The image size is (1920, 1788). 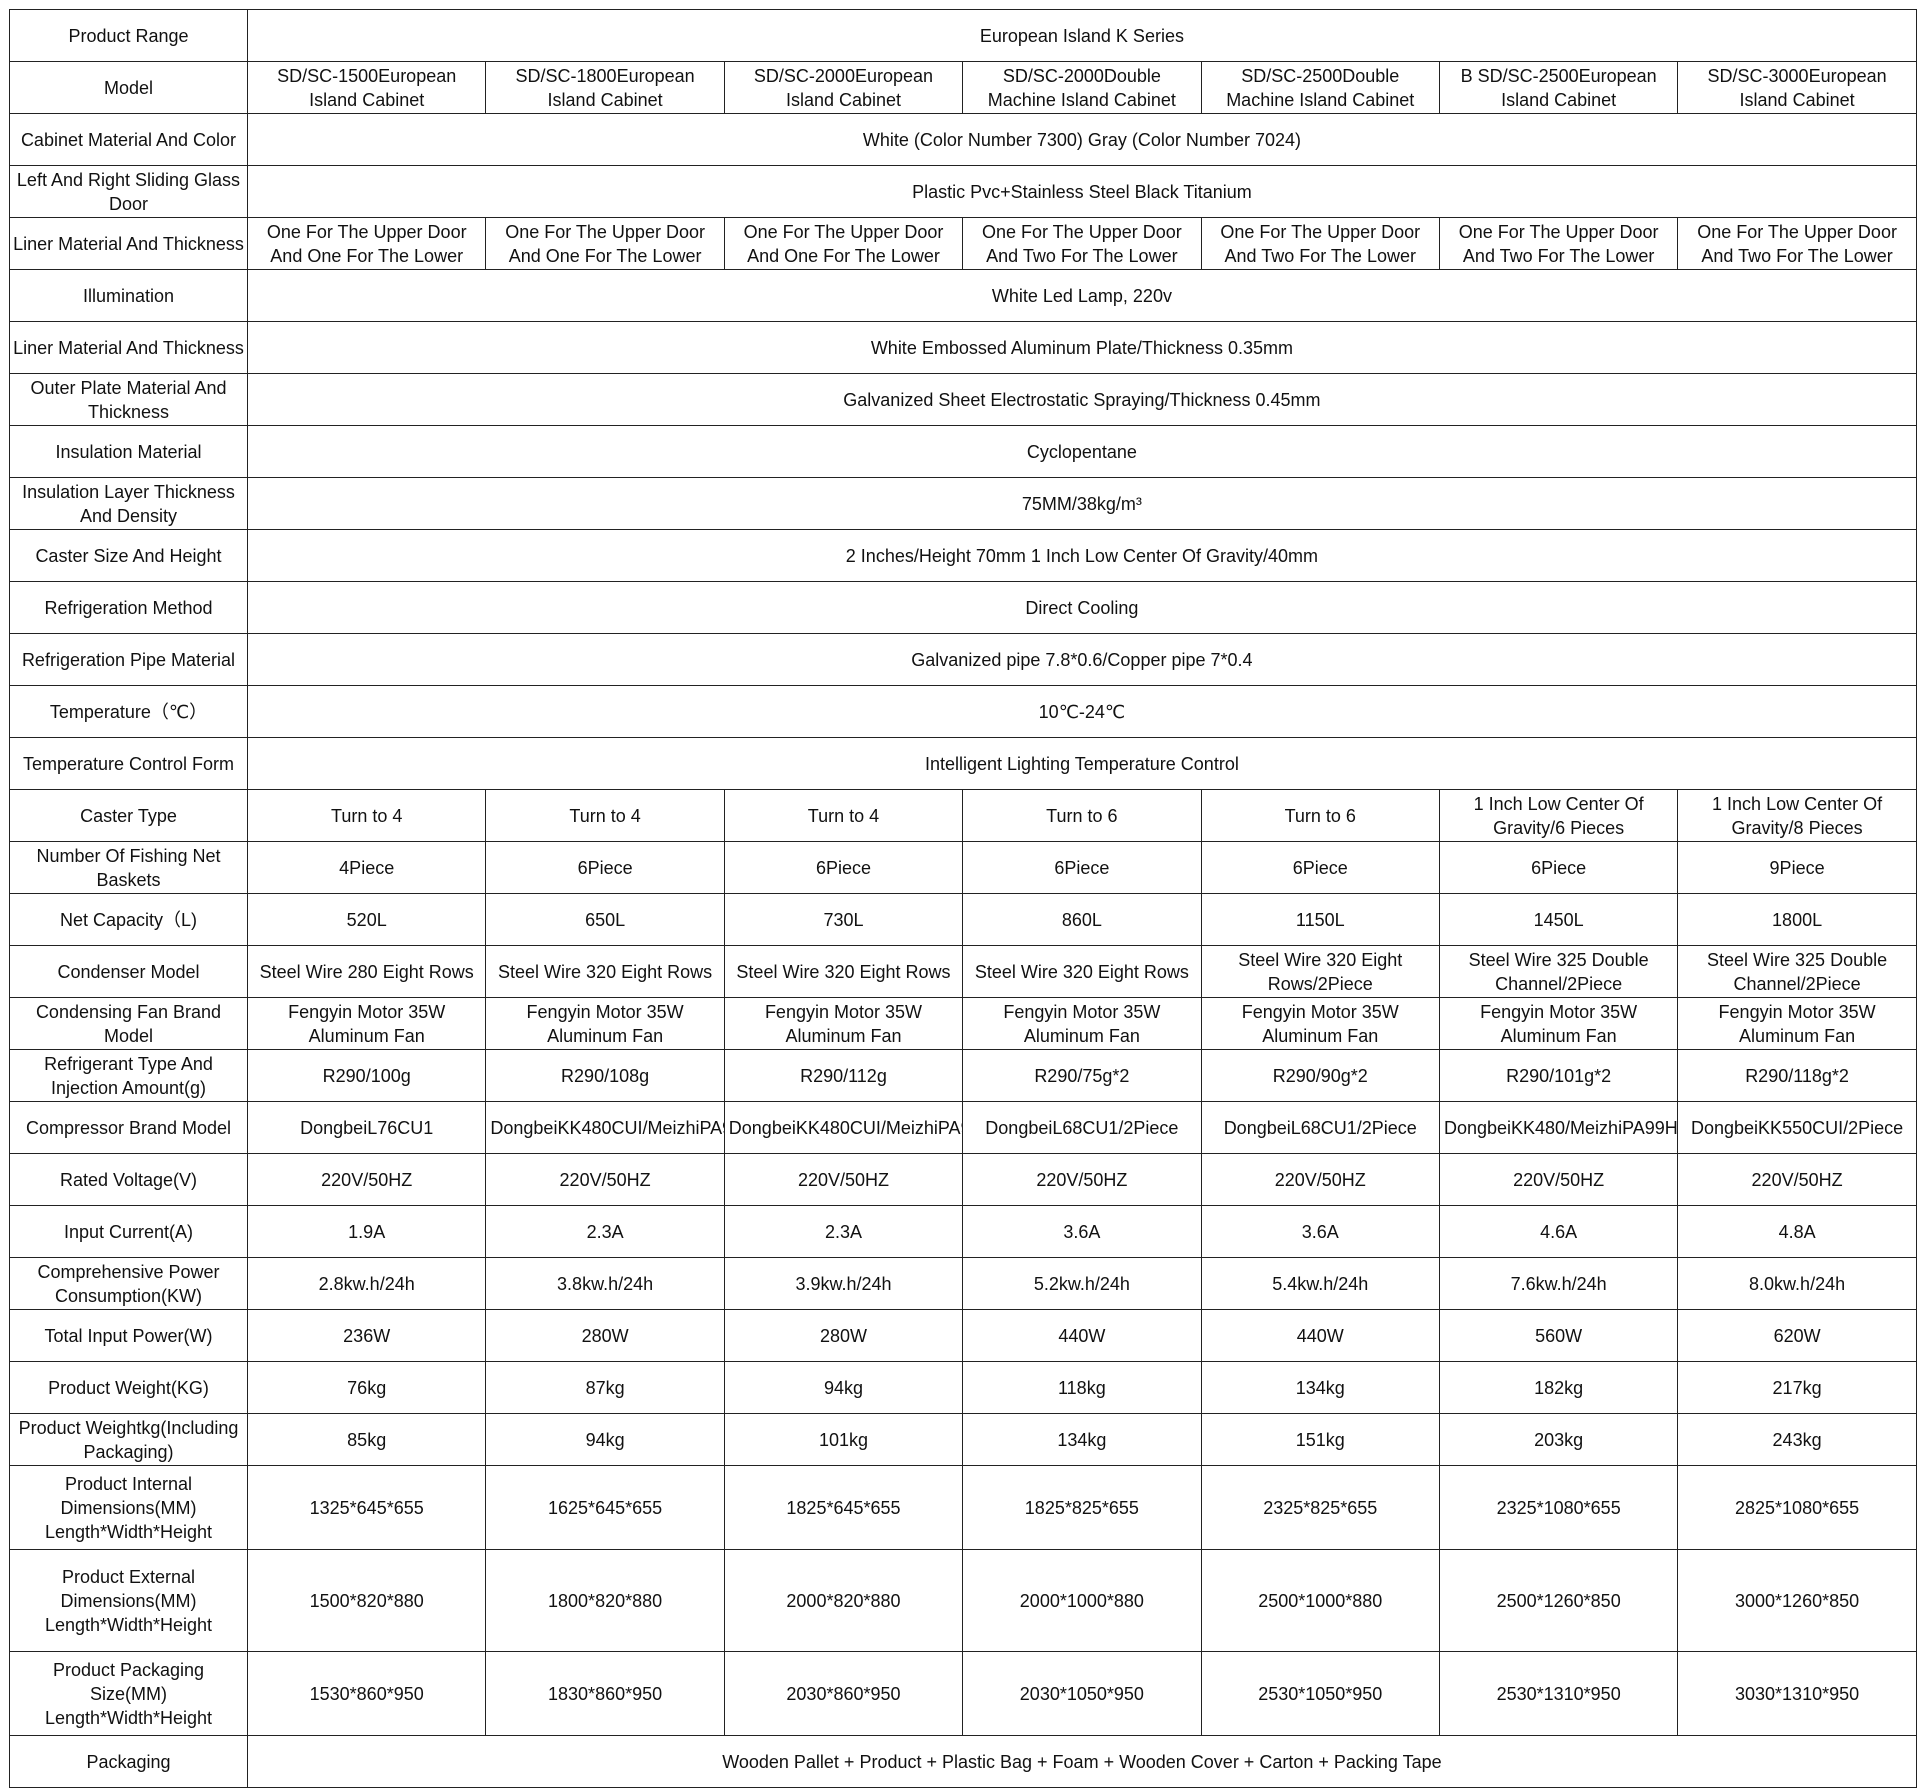 I want to click on value-cell: 2325*825*655, so click(x=1320, y=1507).